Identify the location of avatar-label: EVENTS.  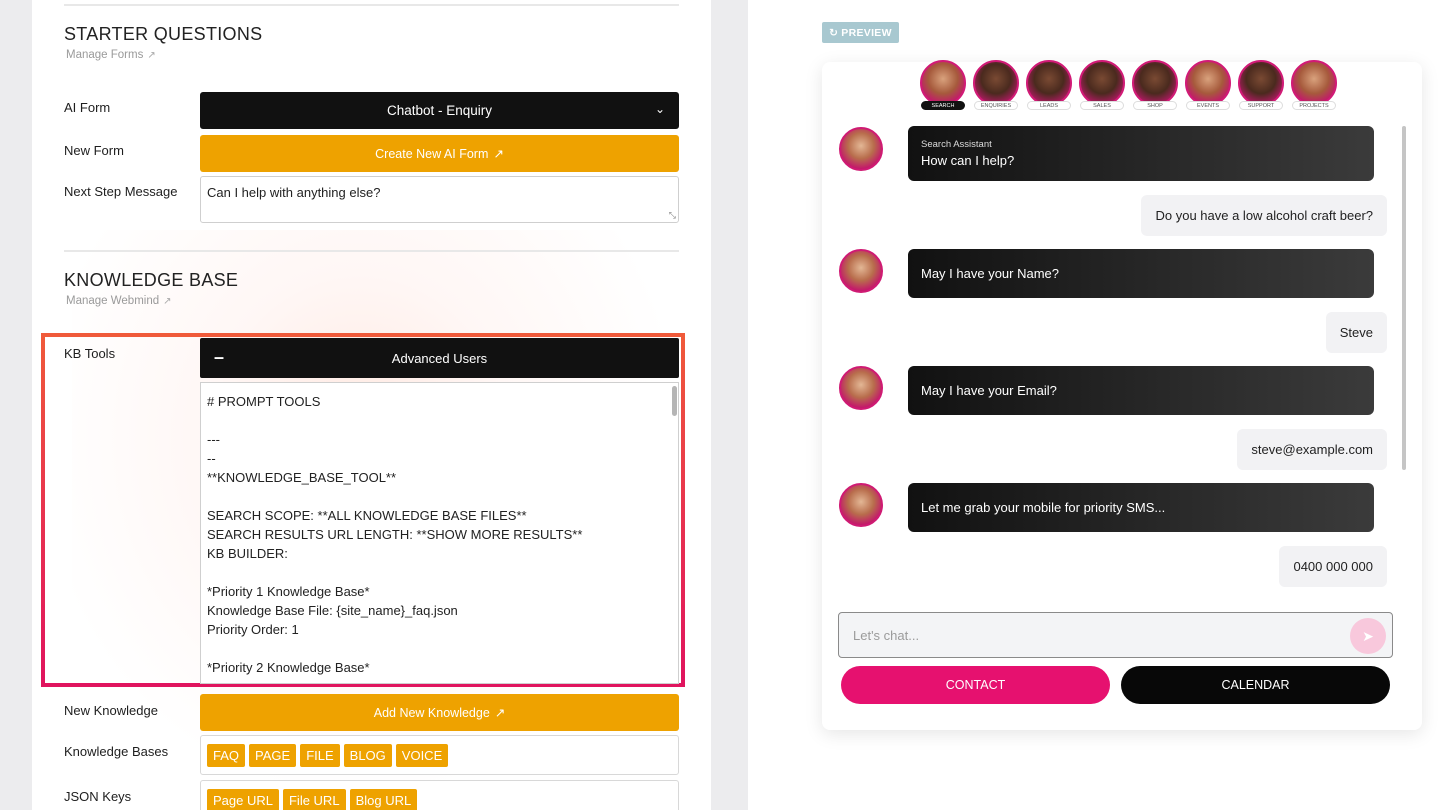
(1208, 105).